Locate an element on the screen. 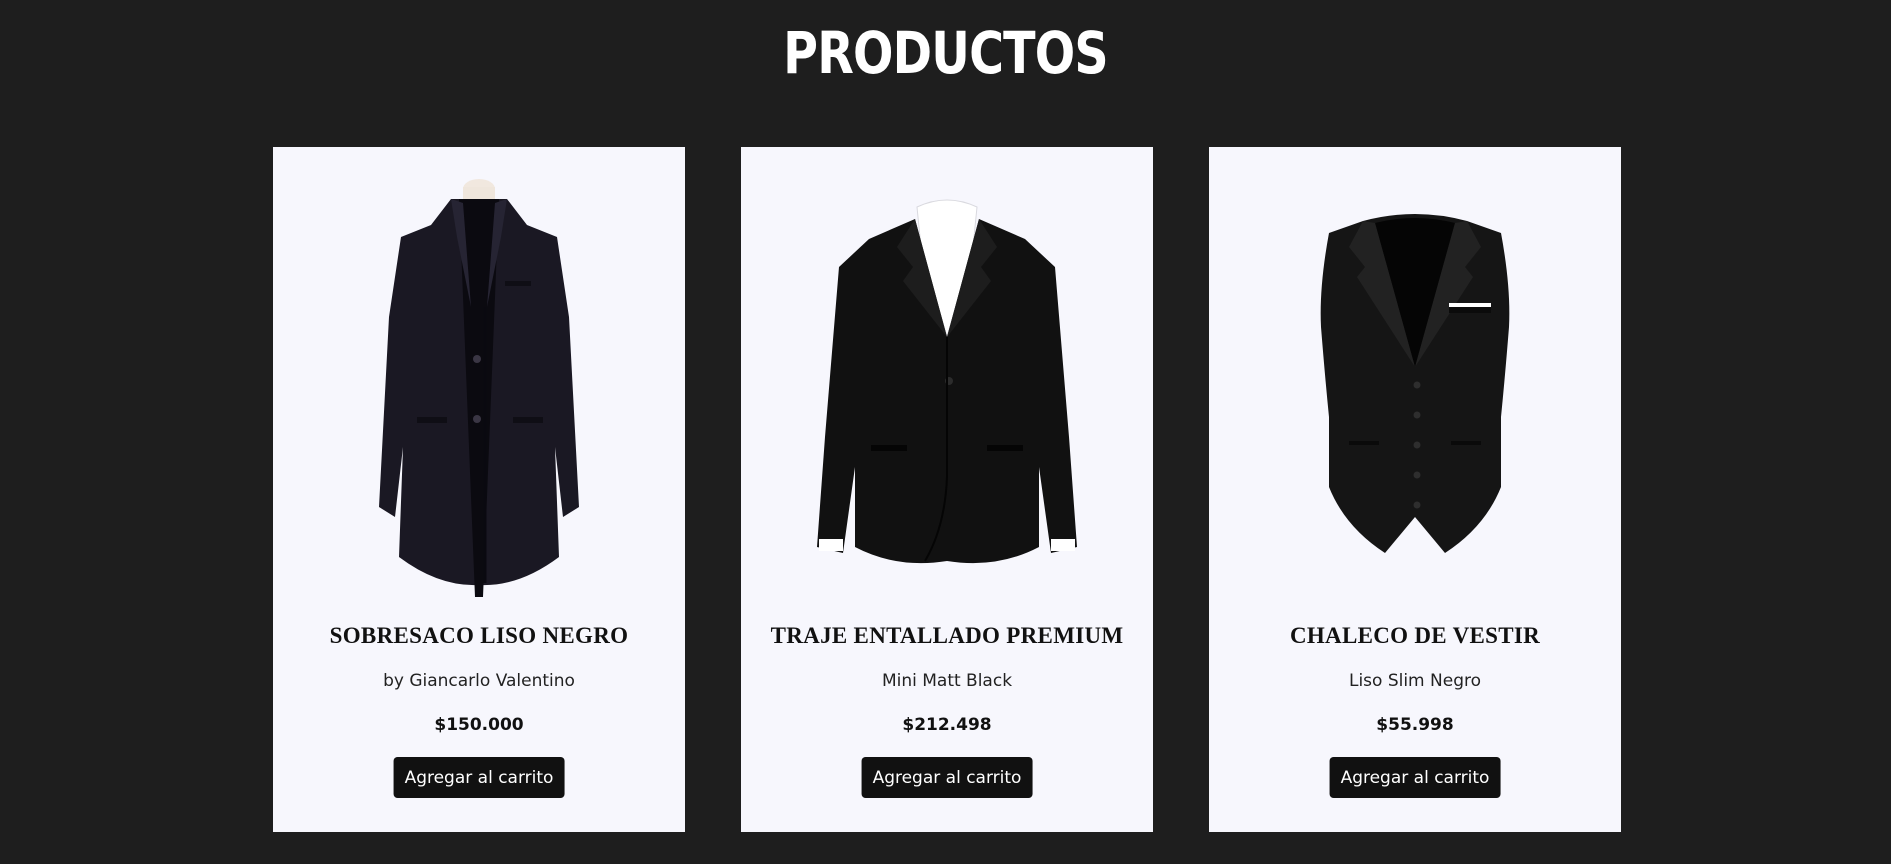 Image resolution: width=1891 pixels, height=864 pixels. product-image-vest is located at coordinates (1415, 462).